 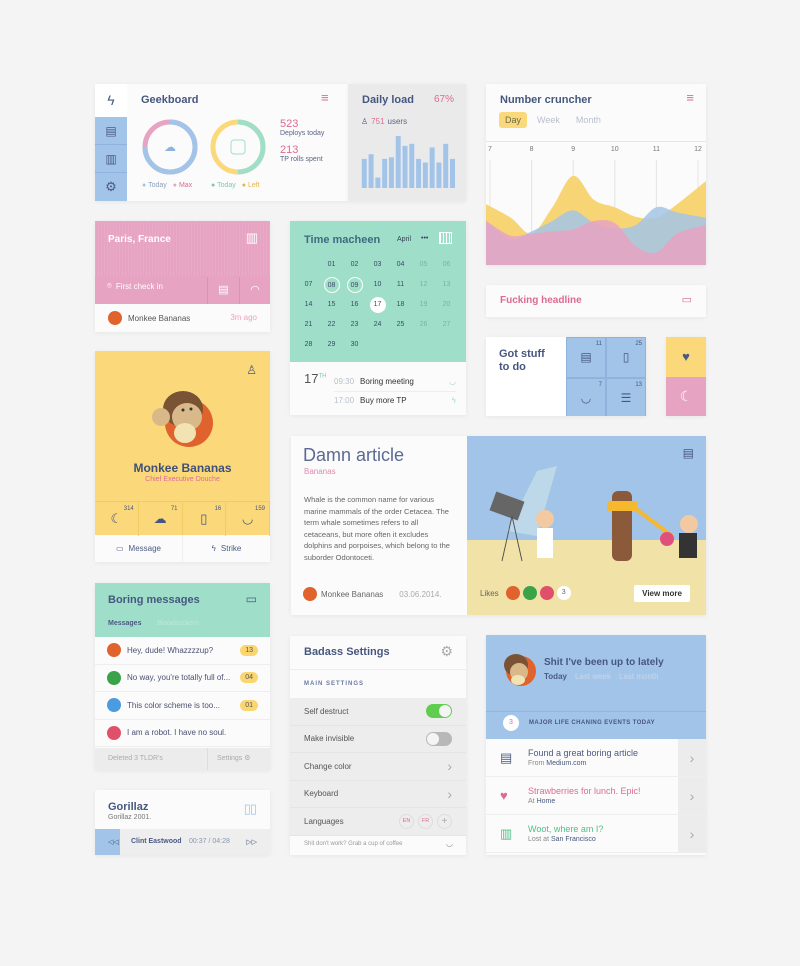 I want to click on setting-change-color: Change color ›, so click(x=378, y=767).